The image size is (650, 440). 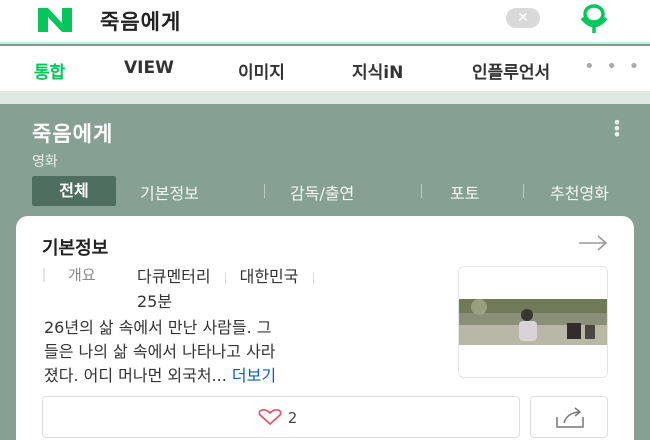 What do you see at coordinates (75, 248) in the screenshot?
I see `card-title: 기본정보` at bounding box center [75, 248].